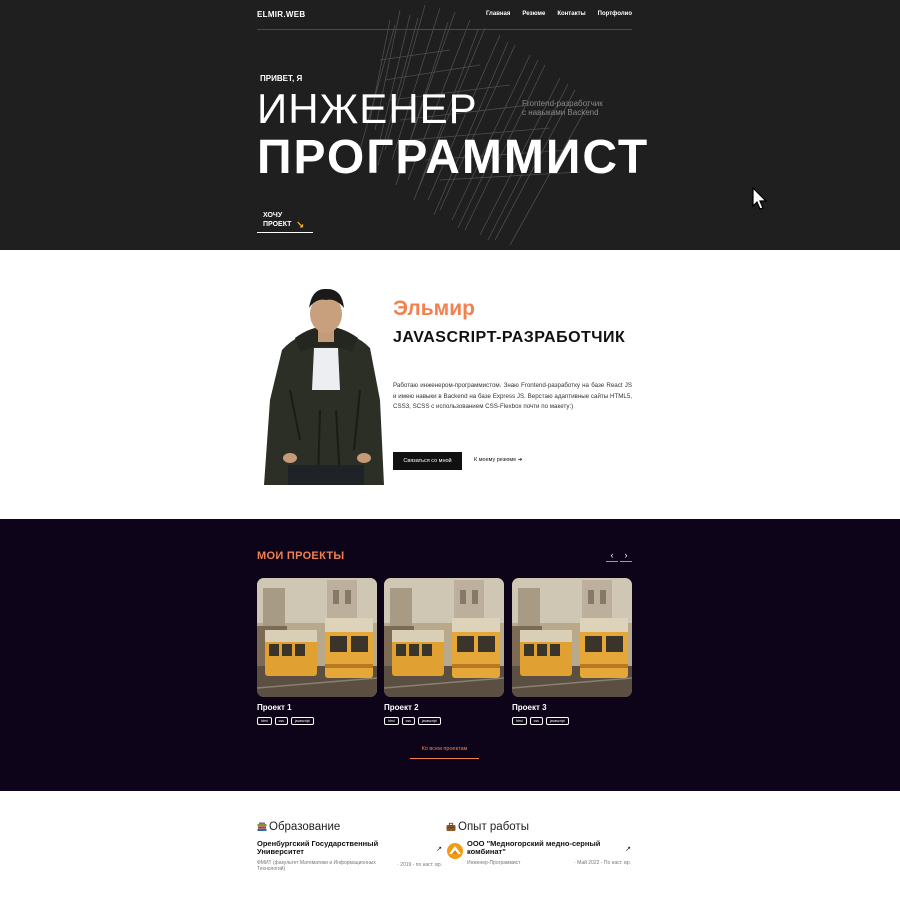 This screenshot has height=900, width=900. What do you see at coordinates (626, 556) in the screenshot?
I see `carousel-next-button: ›` at bounding box center [626, 556].